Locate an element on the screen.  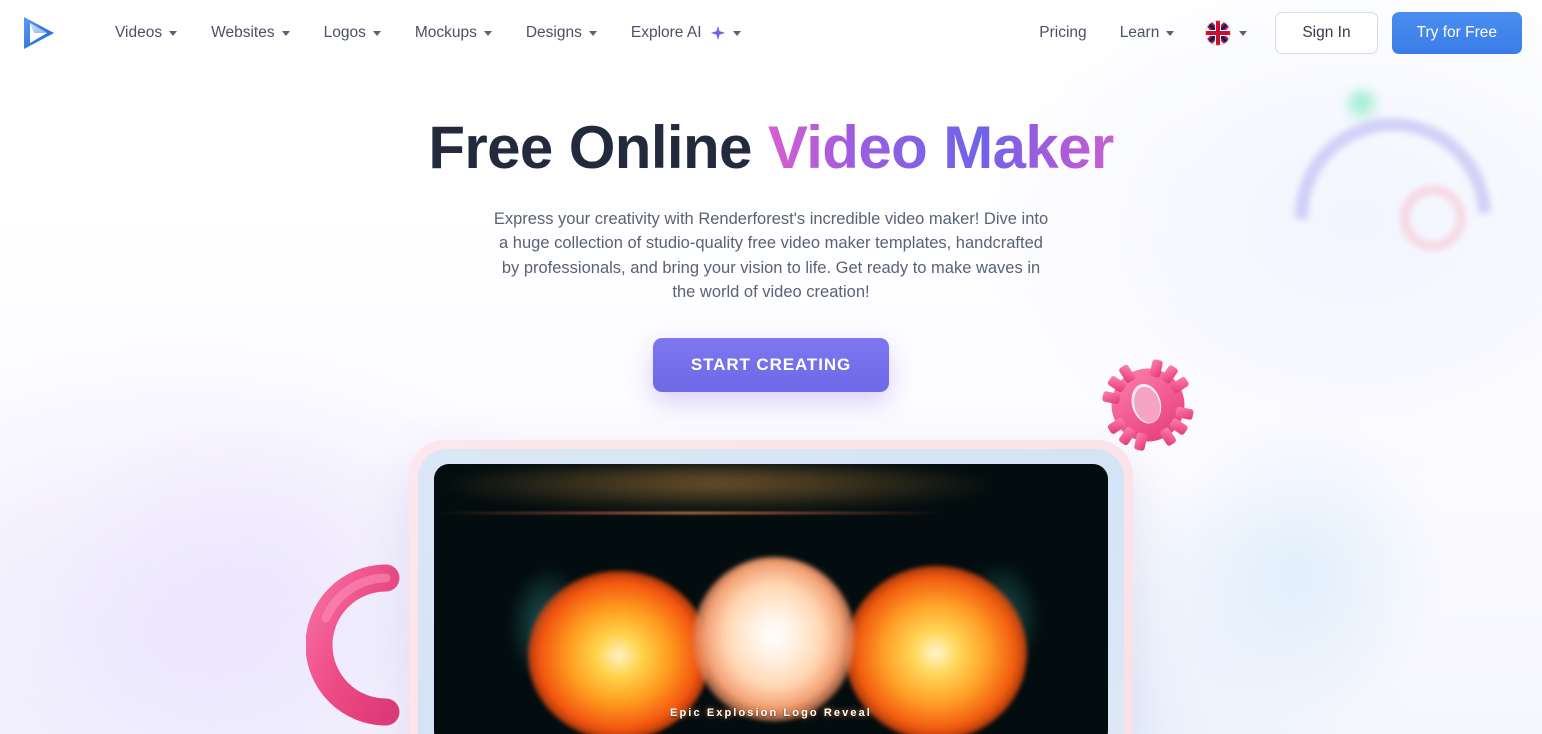
page-title: Free Online Video Maker is located at coordinates (771, 147).